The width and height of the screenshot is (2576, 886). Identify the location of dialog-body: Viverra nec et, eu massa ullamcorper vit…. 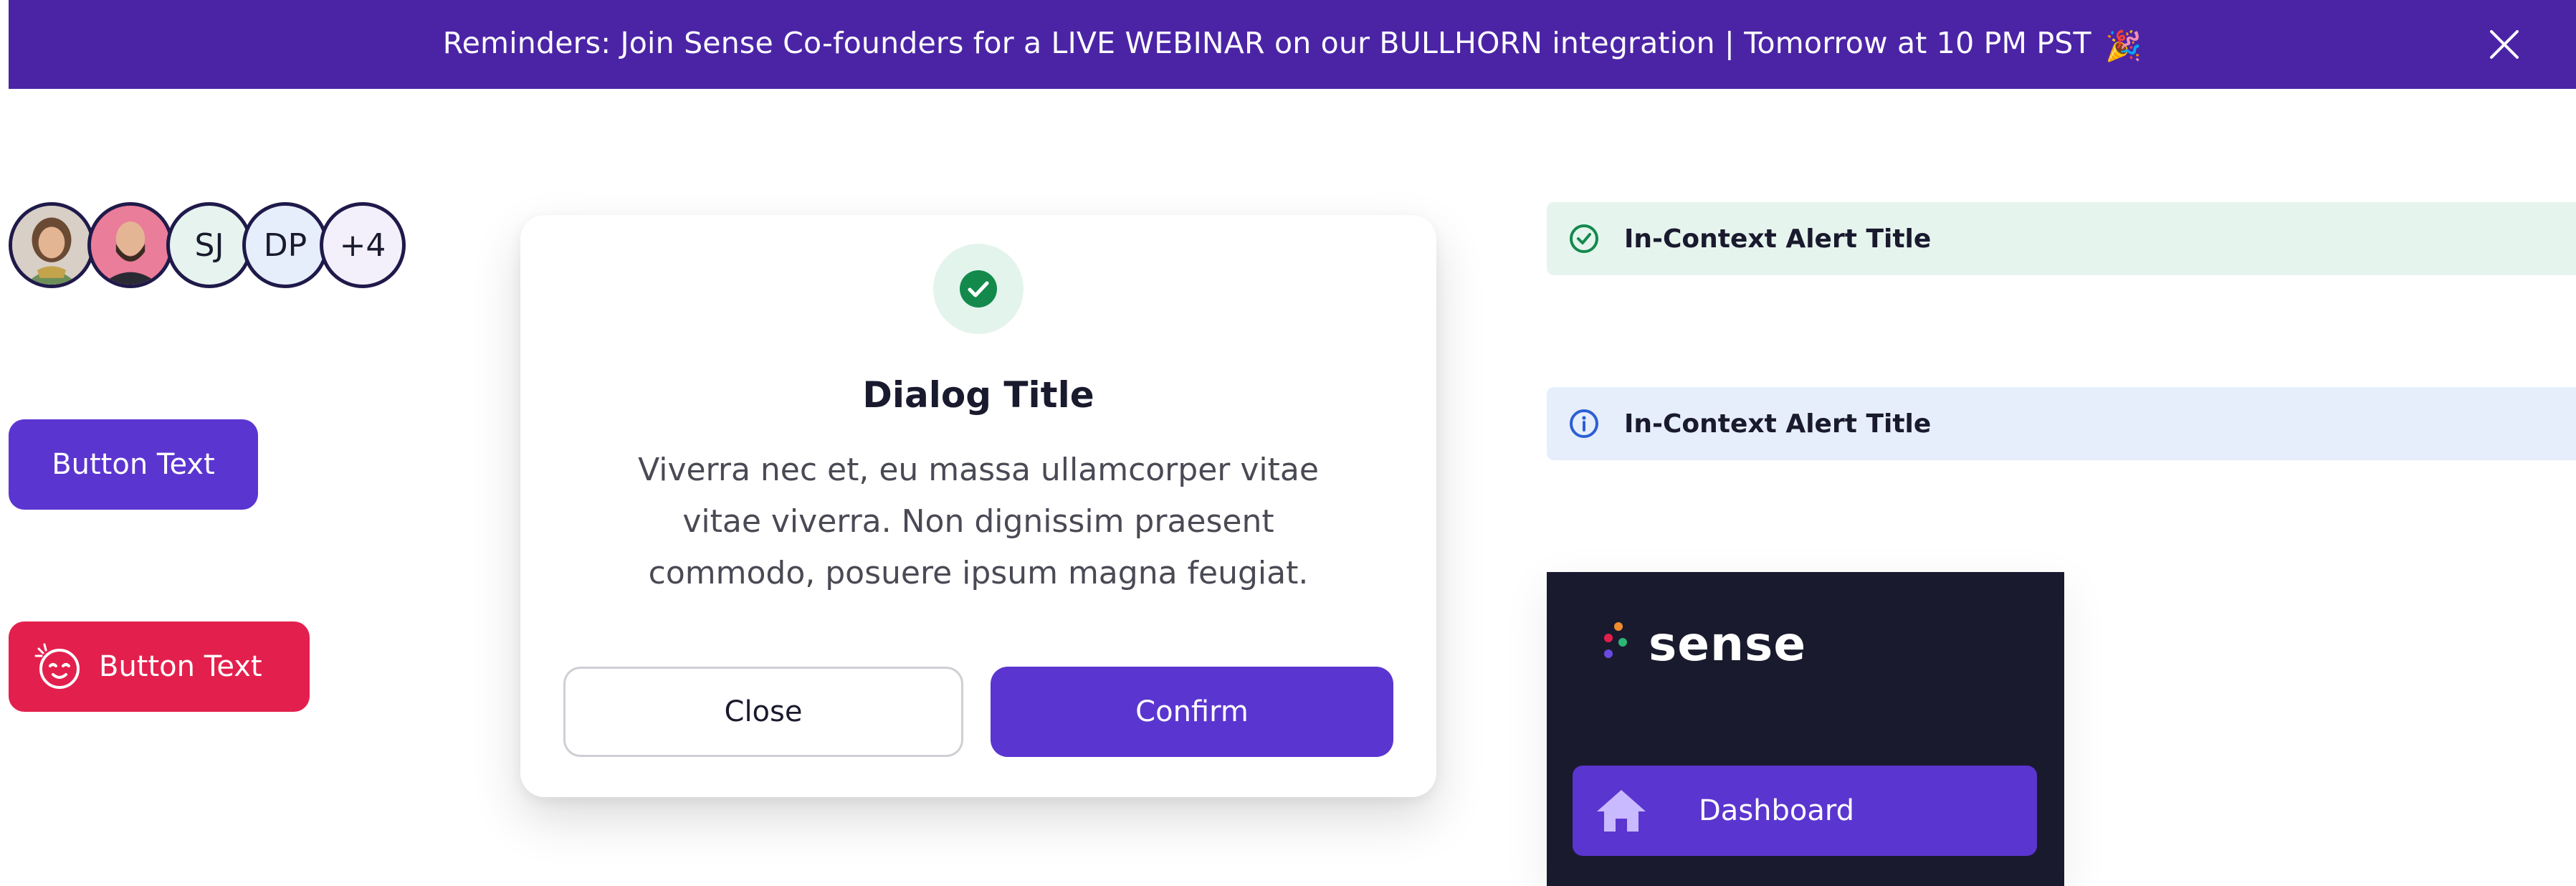
(978, 521).